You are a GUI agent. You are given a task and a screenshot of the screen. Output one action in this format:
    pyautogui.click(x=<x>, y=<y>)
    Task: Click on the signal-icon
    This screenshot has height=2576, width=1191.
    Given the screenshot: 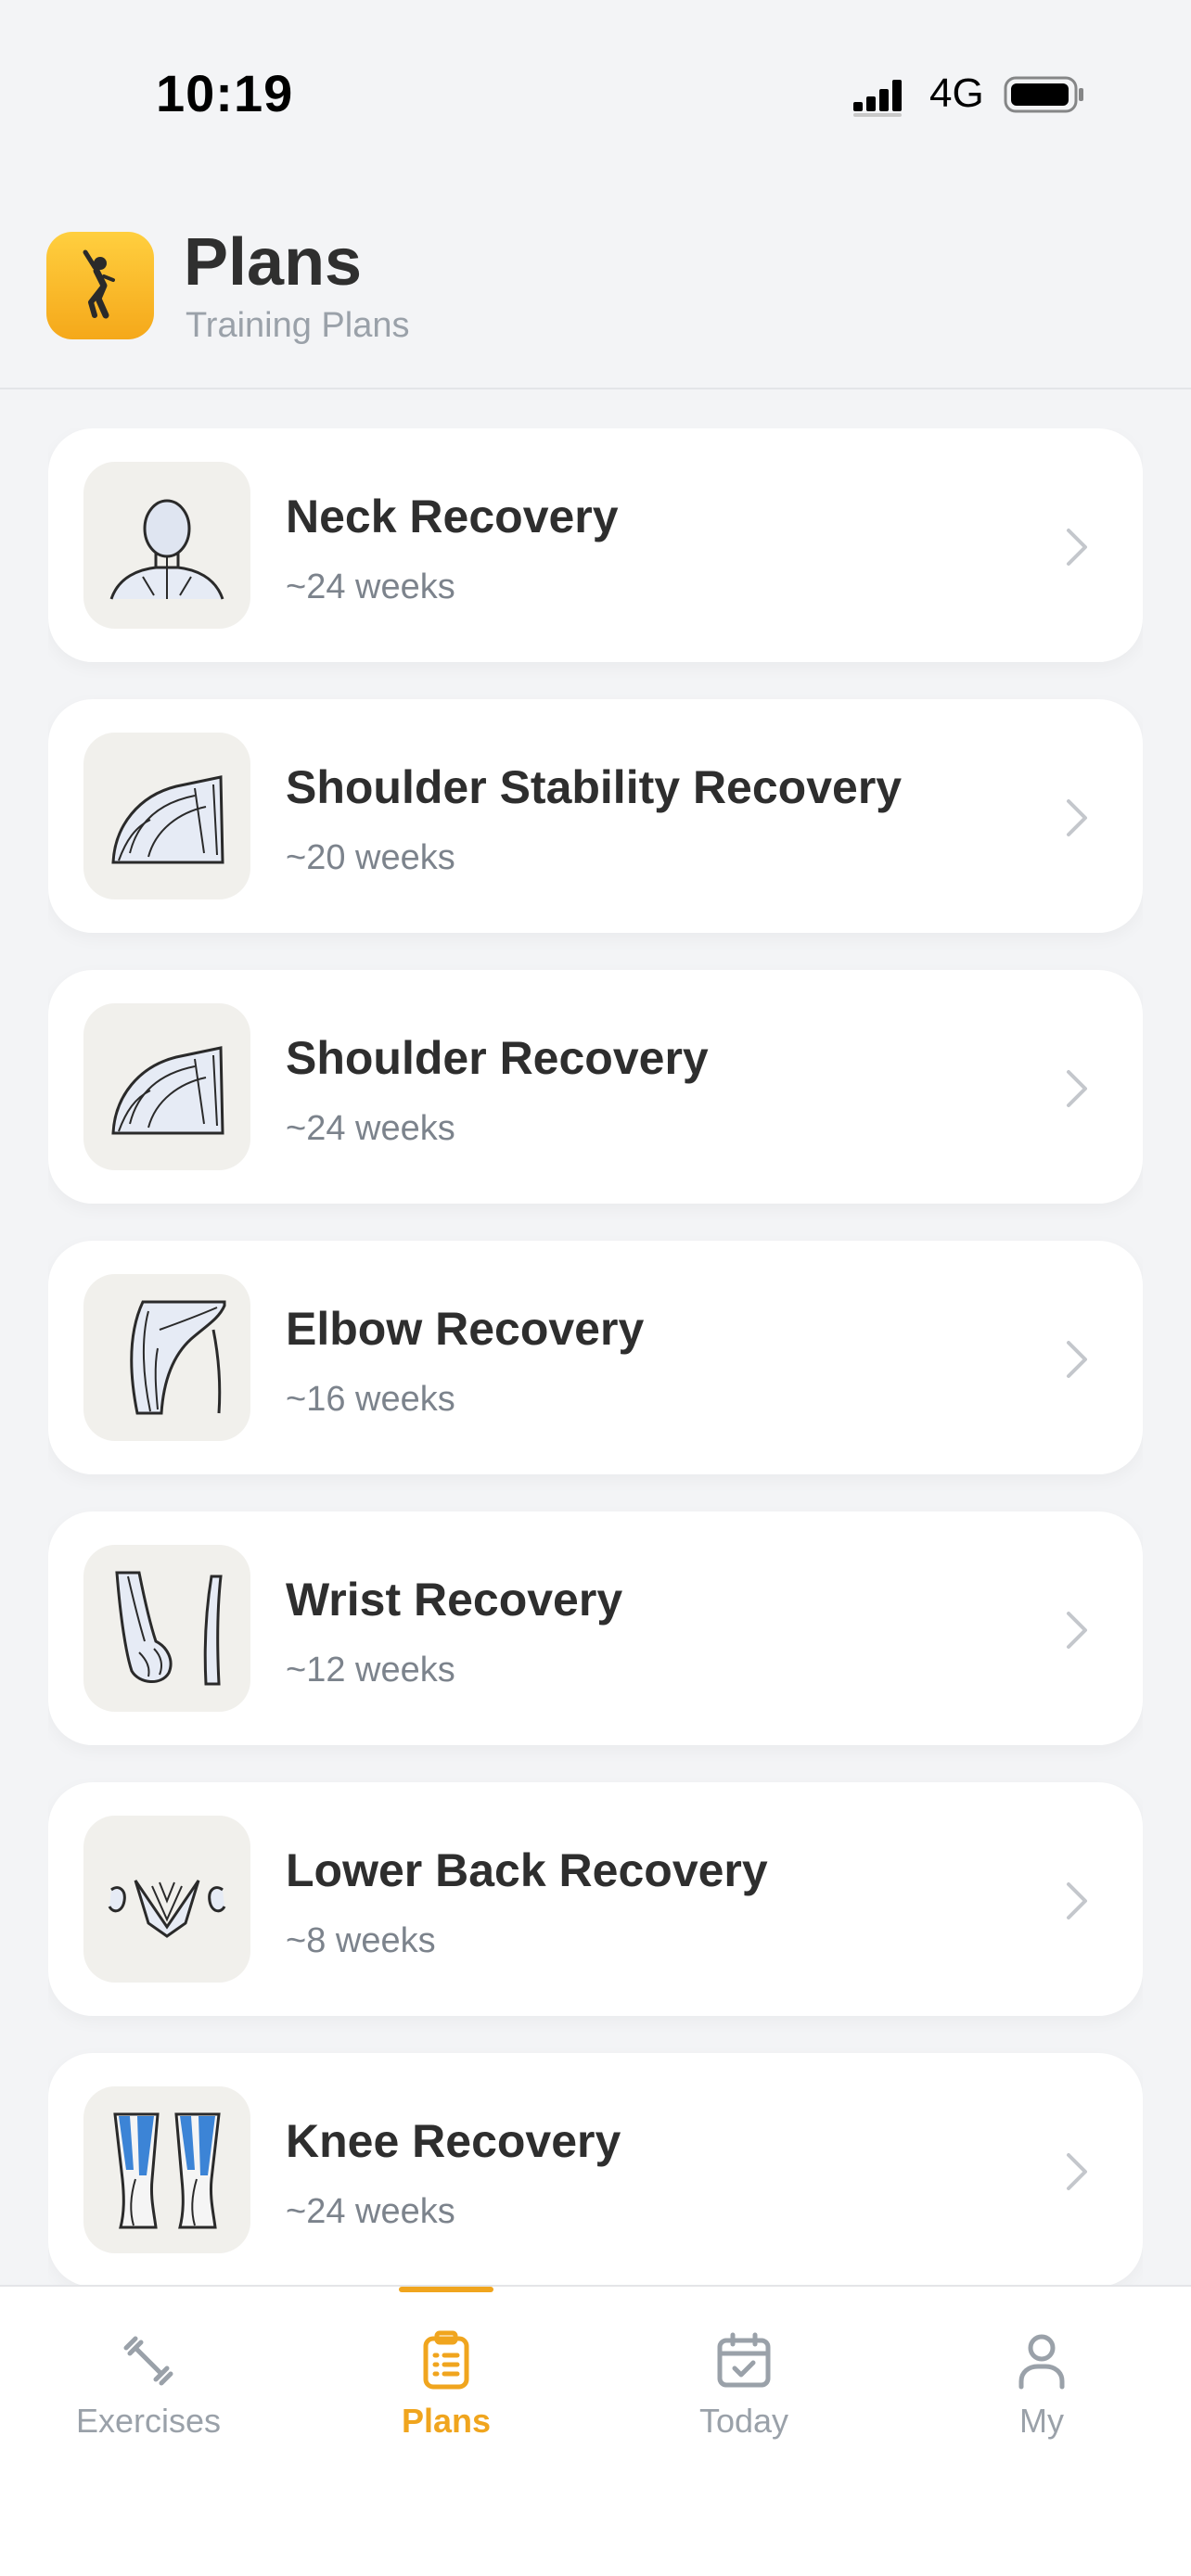 What is the action you would take?
    pyautogui.click(x=877, y=98)
    